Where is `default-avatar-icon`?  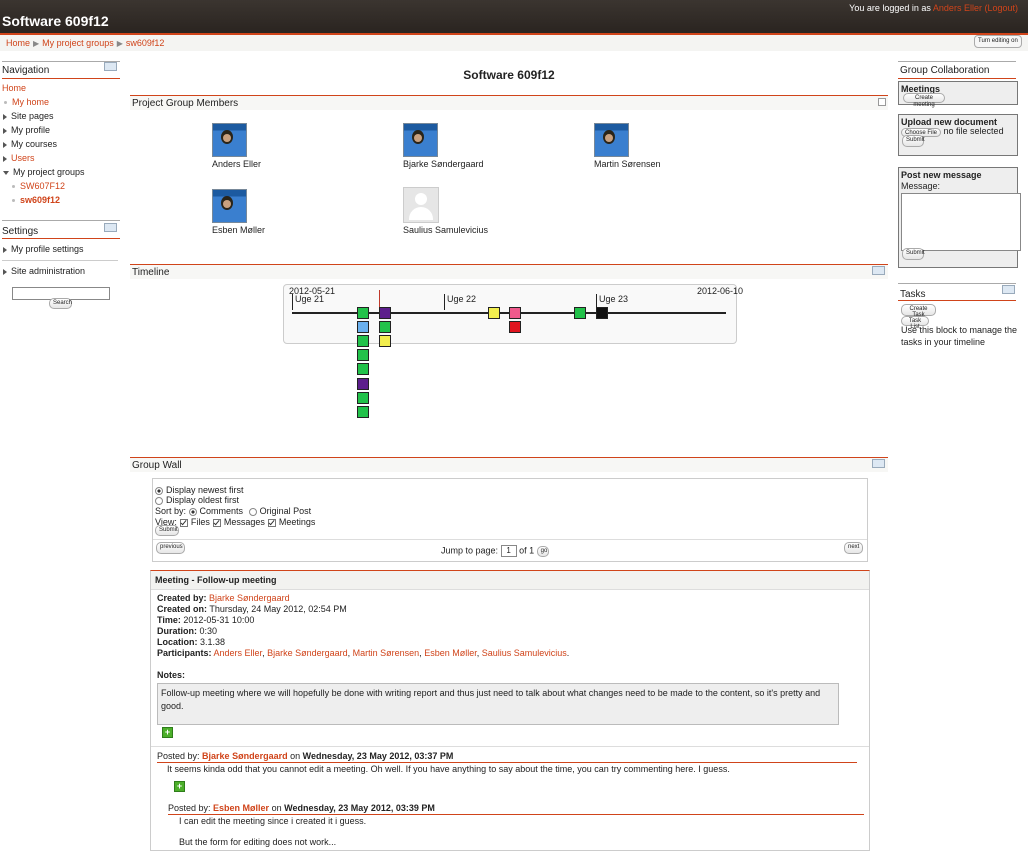 default-avatar-icon is located at coordinates (421, 205).